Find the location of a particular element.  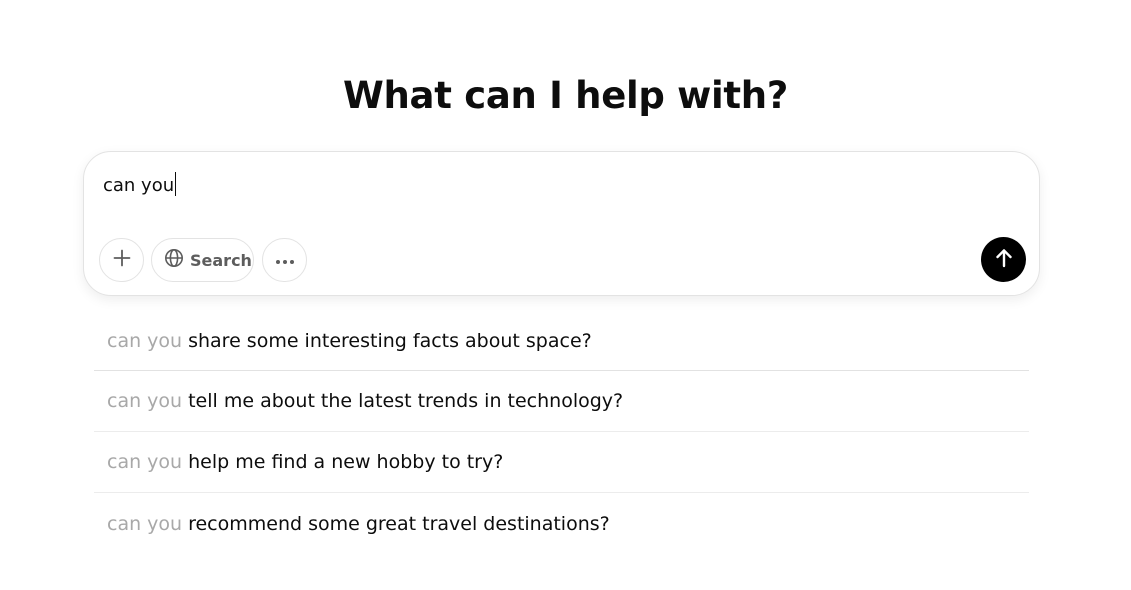

search-button-label: Search is located at coordinates (221, 260).